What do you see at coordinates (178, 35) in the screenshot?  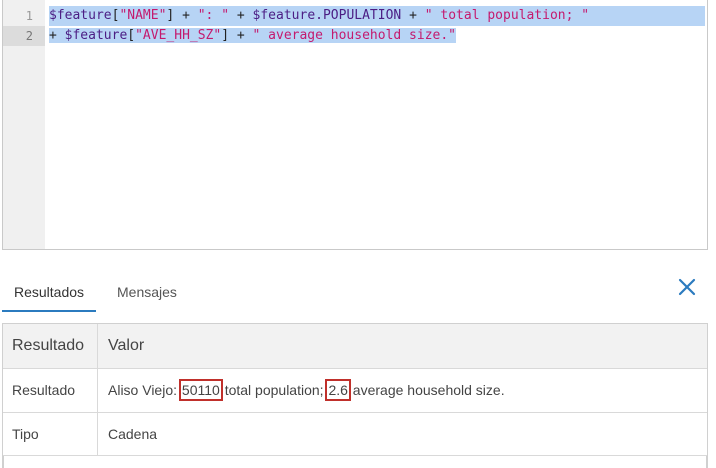 I see `code-token: "AVE_HH_SZ"` at bounding box center [178, 35].